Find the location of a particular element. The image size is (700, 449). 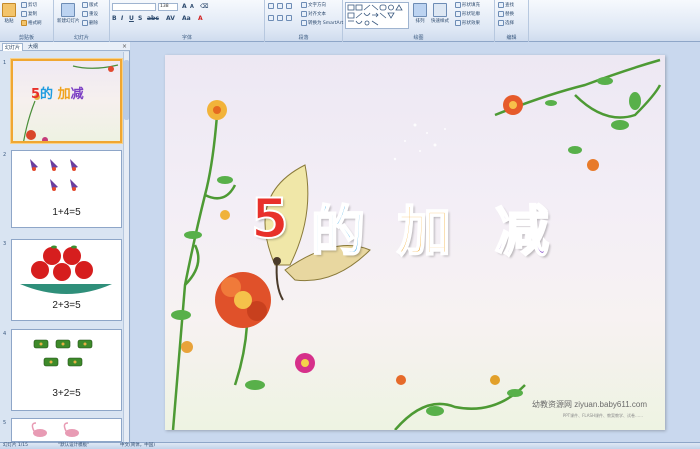

bold-button: B is located at coordinates (114, 18).